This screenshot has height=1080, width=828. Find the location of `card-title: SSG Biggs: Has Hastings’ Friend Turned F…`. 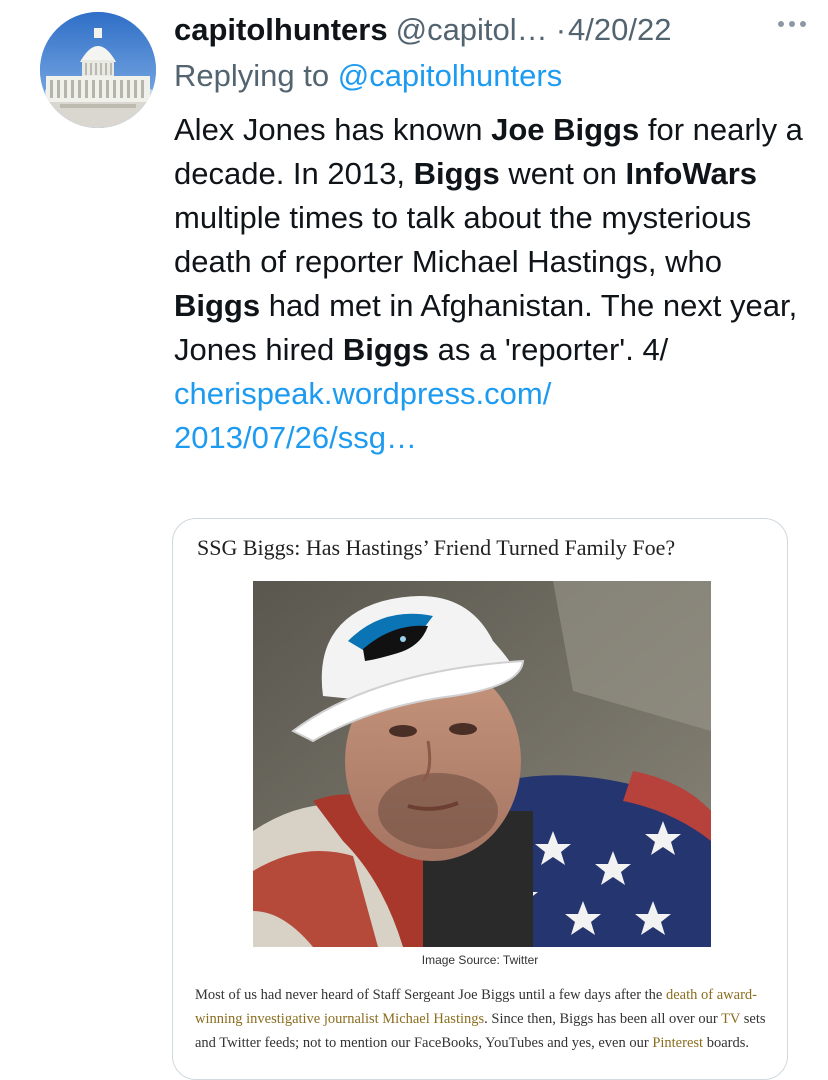

card-title: SSG Biggs: Has Hastings’ Friend Turned F… is located at coordinates (436, 547).